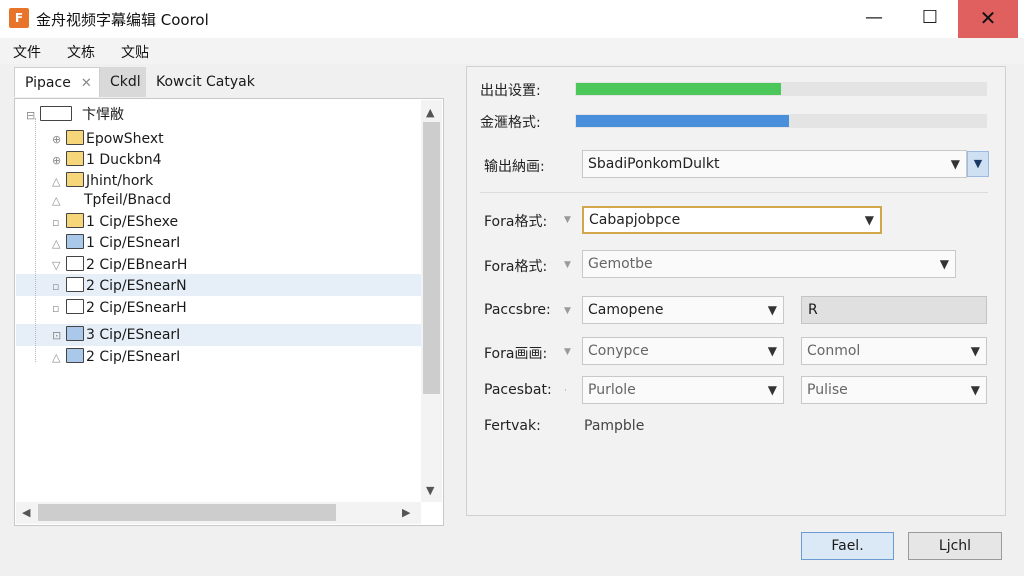 This screenshot has height=576, width=1024. What do you see at coordinates (678, 89) in the screenshot?
I see `output-progress-fill` at bounding box center [678, 89].